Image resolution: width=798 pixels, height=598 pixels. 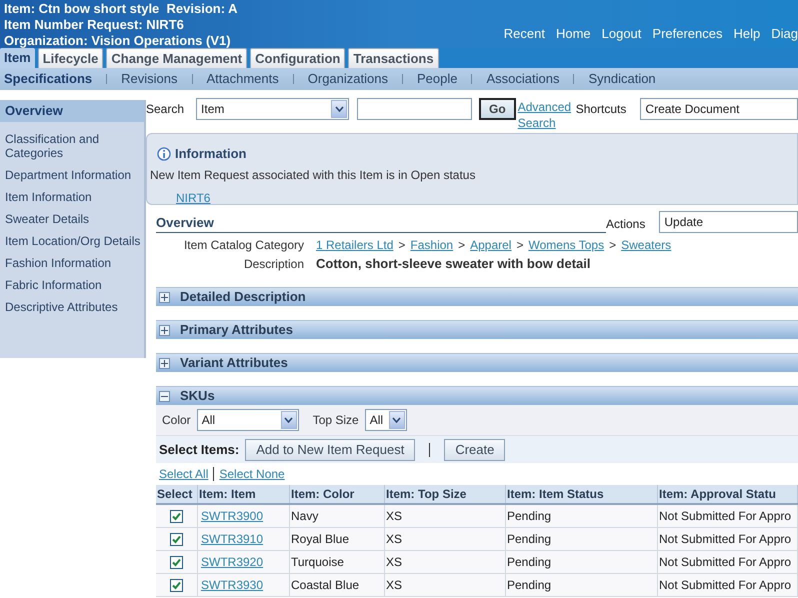 I want to click on table-cell-text: Navy, so click(x=304, y=516).